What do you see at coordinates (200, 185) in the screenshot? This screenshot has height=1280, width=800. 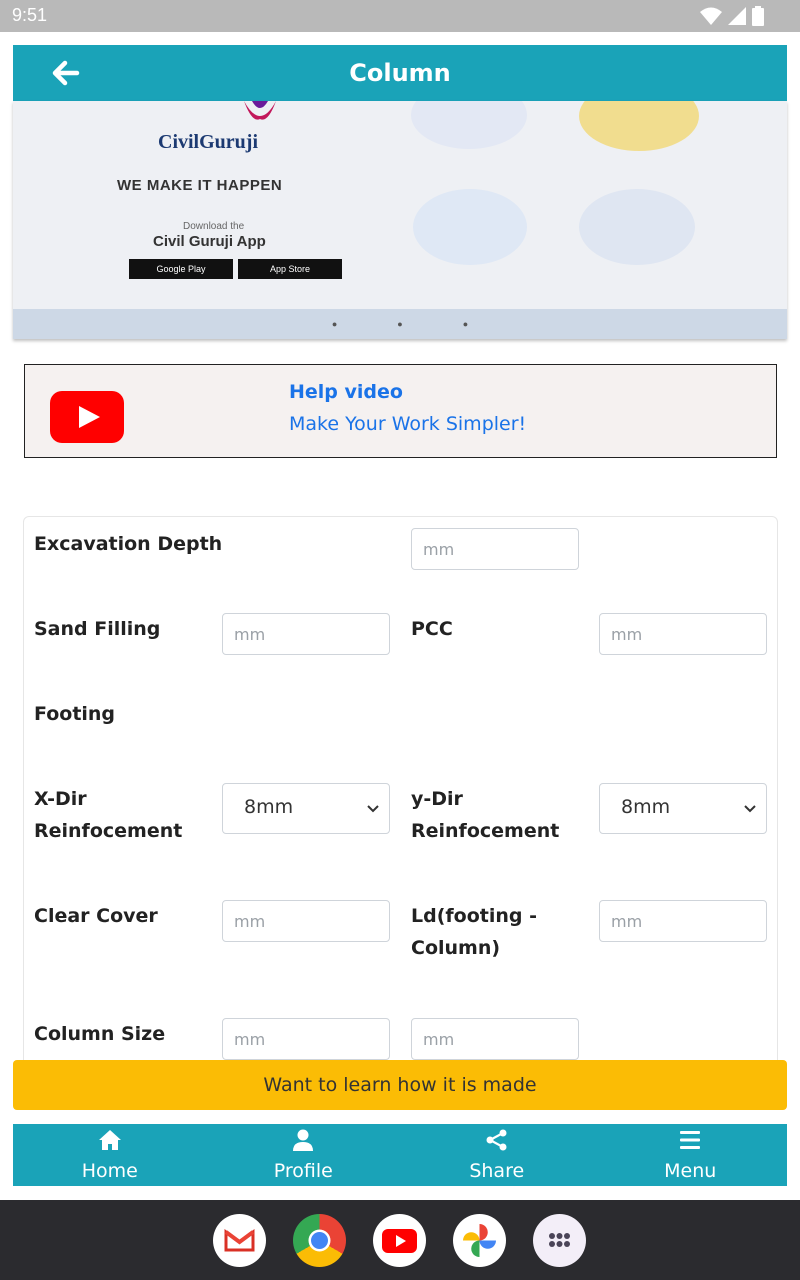 I see `banner-tagline: WE MAKE IT HAPPEN` at bounding box center [200, 185].